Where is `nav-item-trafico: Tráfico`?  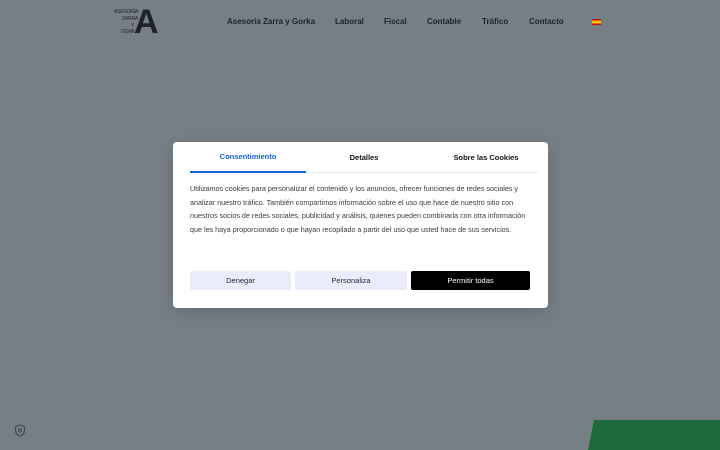 nav-item-trafico: Tráfico is located at coordinates (495, 21).